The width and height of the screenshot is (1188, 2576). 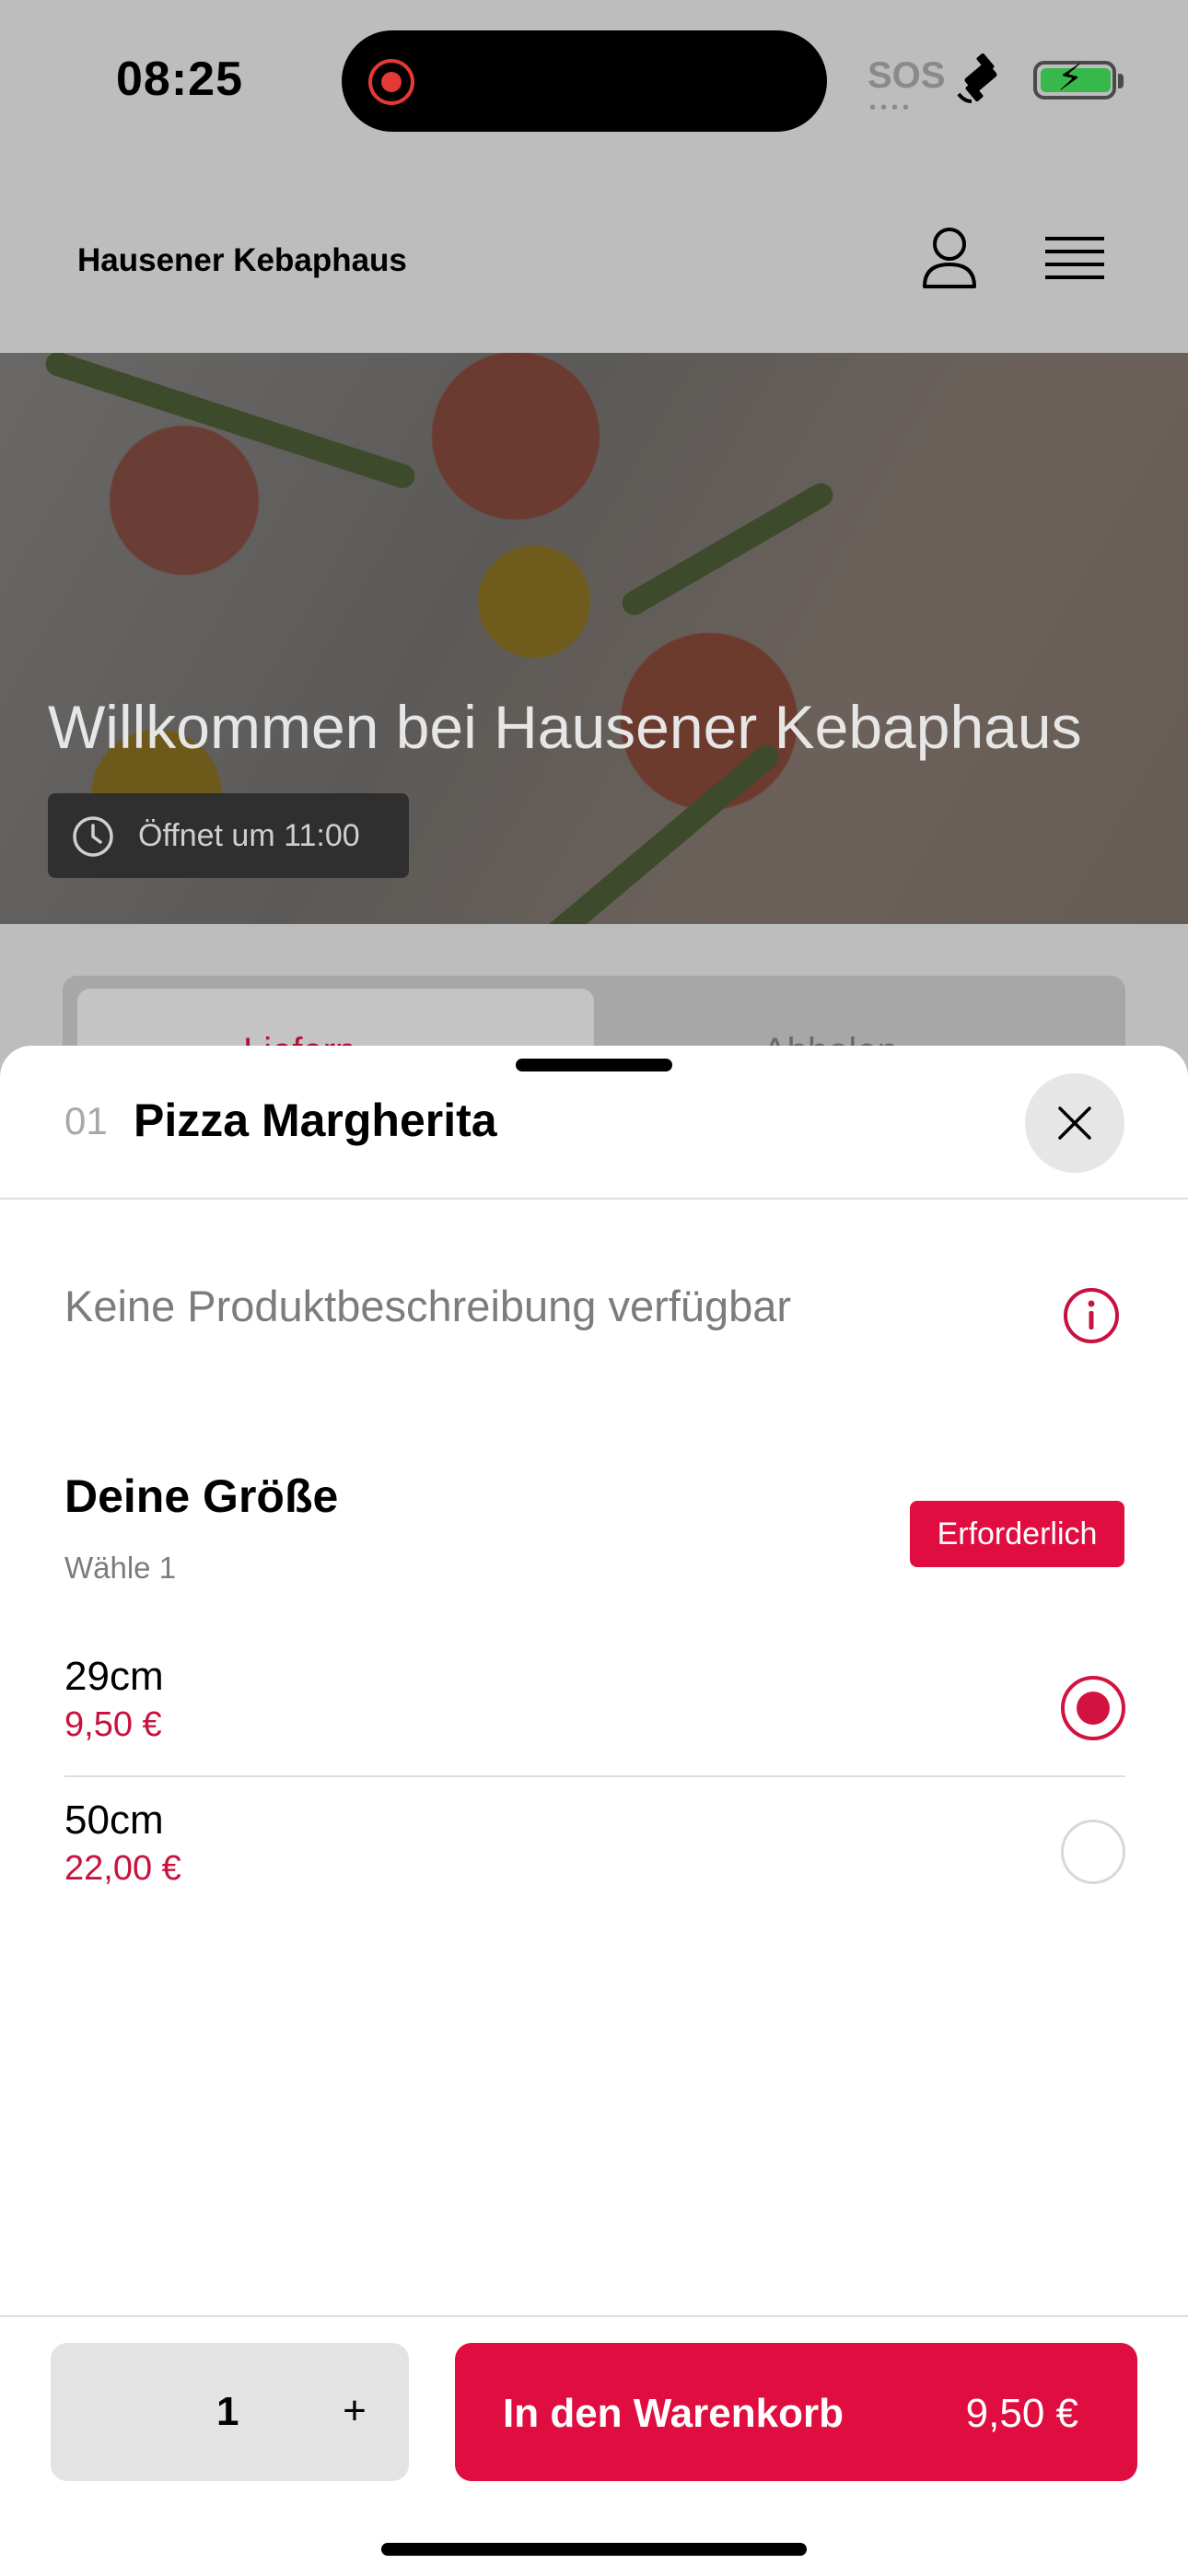 What do you see at coordinates (1121, 81) in the screenshot?
I see `battery-cap` at bounding box center [1121, 81].